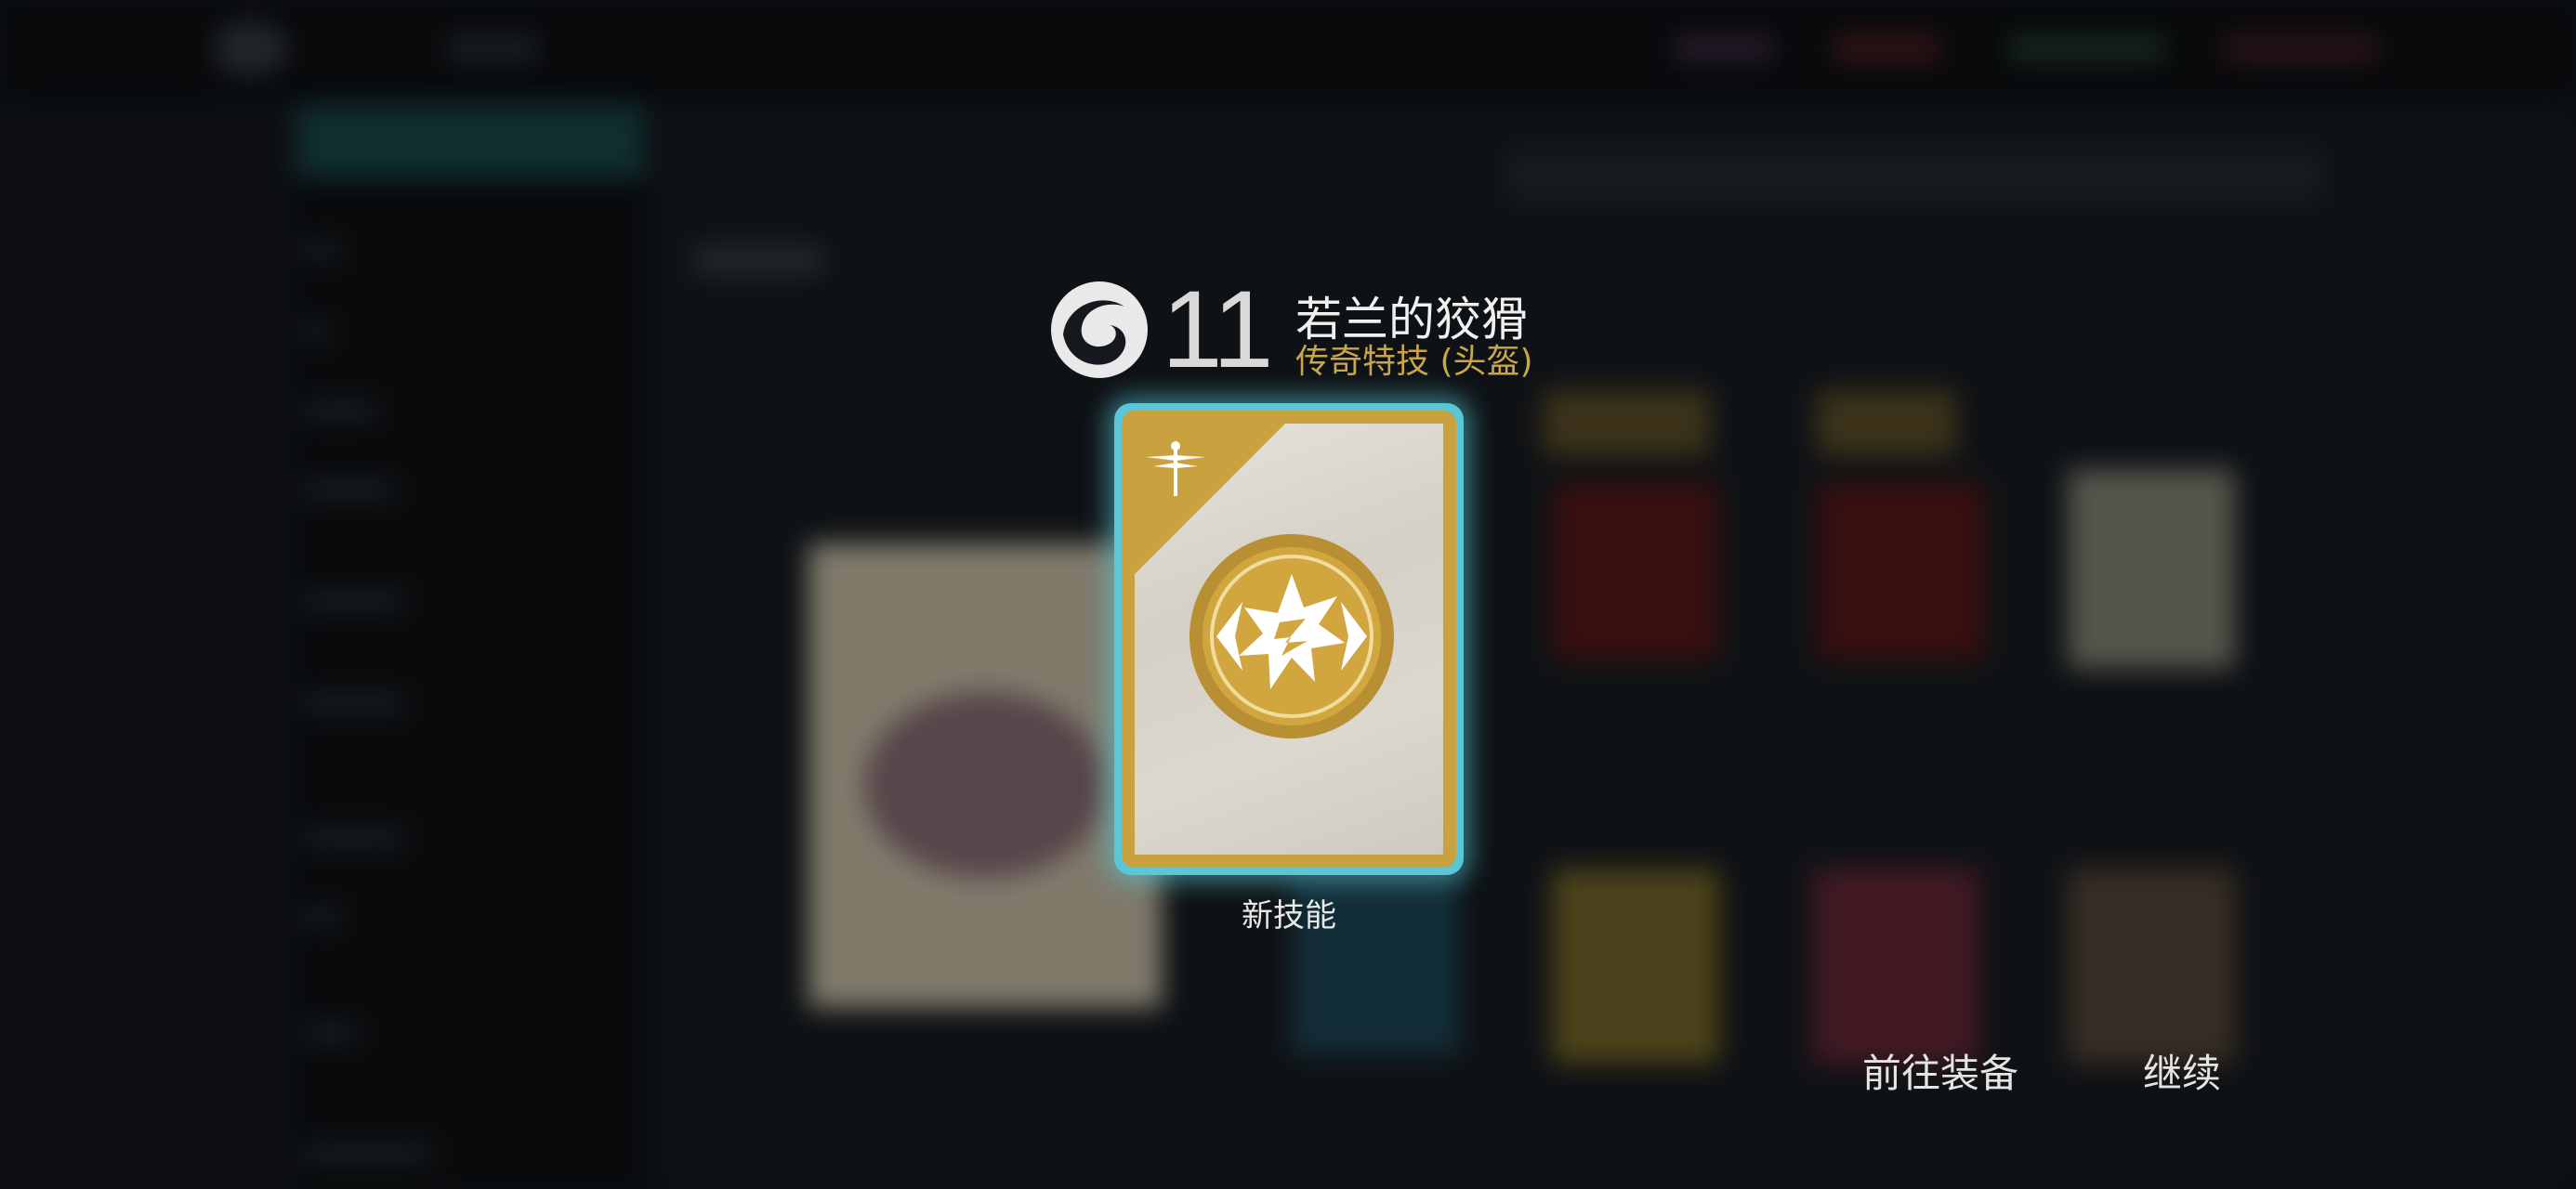 This screenshot has height=1189, width=2576. I want to click on dragonfly-icon, so click(1175, 469).